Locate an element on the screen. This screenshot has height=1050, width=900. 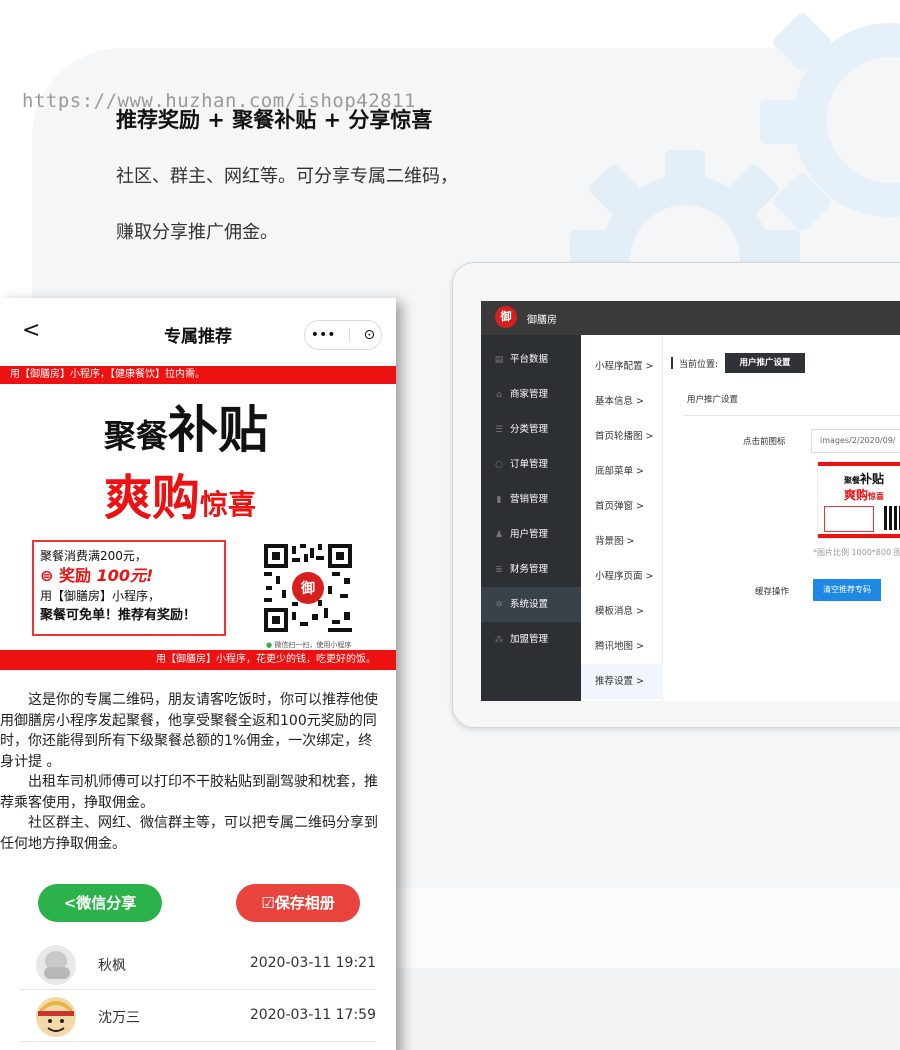
description-line-1: 社区、群主、网红等。可分享专属二维码， is located at coordinates (287, 176).